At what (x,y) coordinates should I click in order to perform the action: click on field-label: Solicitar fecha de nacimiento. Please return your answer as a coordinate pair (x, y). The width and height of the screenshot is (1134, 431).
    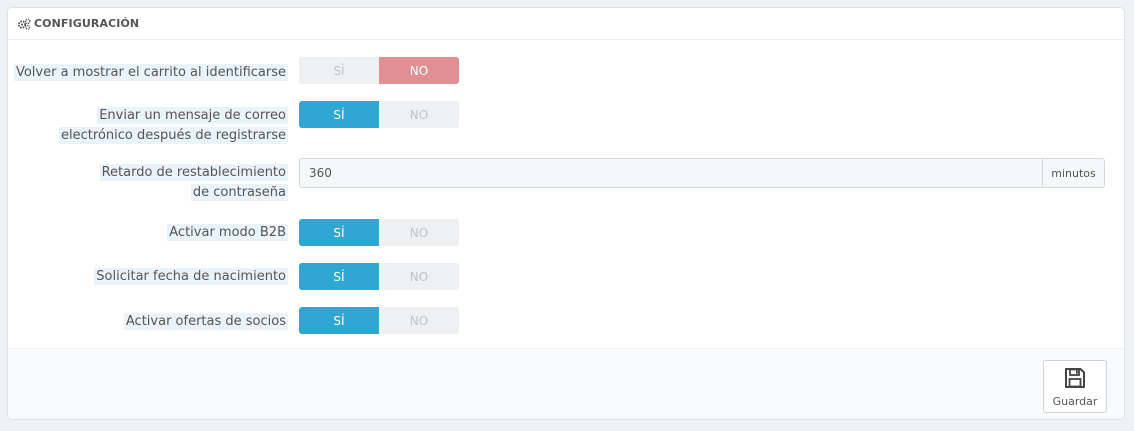
    Looking at the image, I should click on (191, 276).